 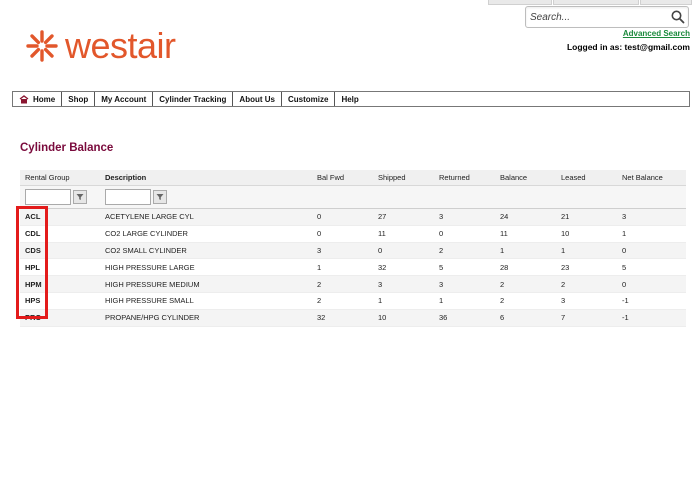 I want to click on balance-cell: 11, so click(x=525, y=234).